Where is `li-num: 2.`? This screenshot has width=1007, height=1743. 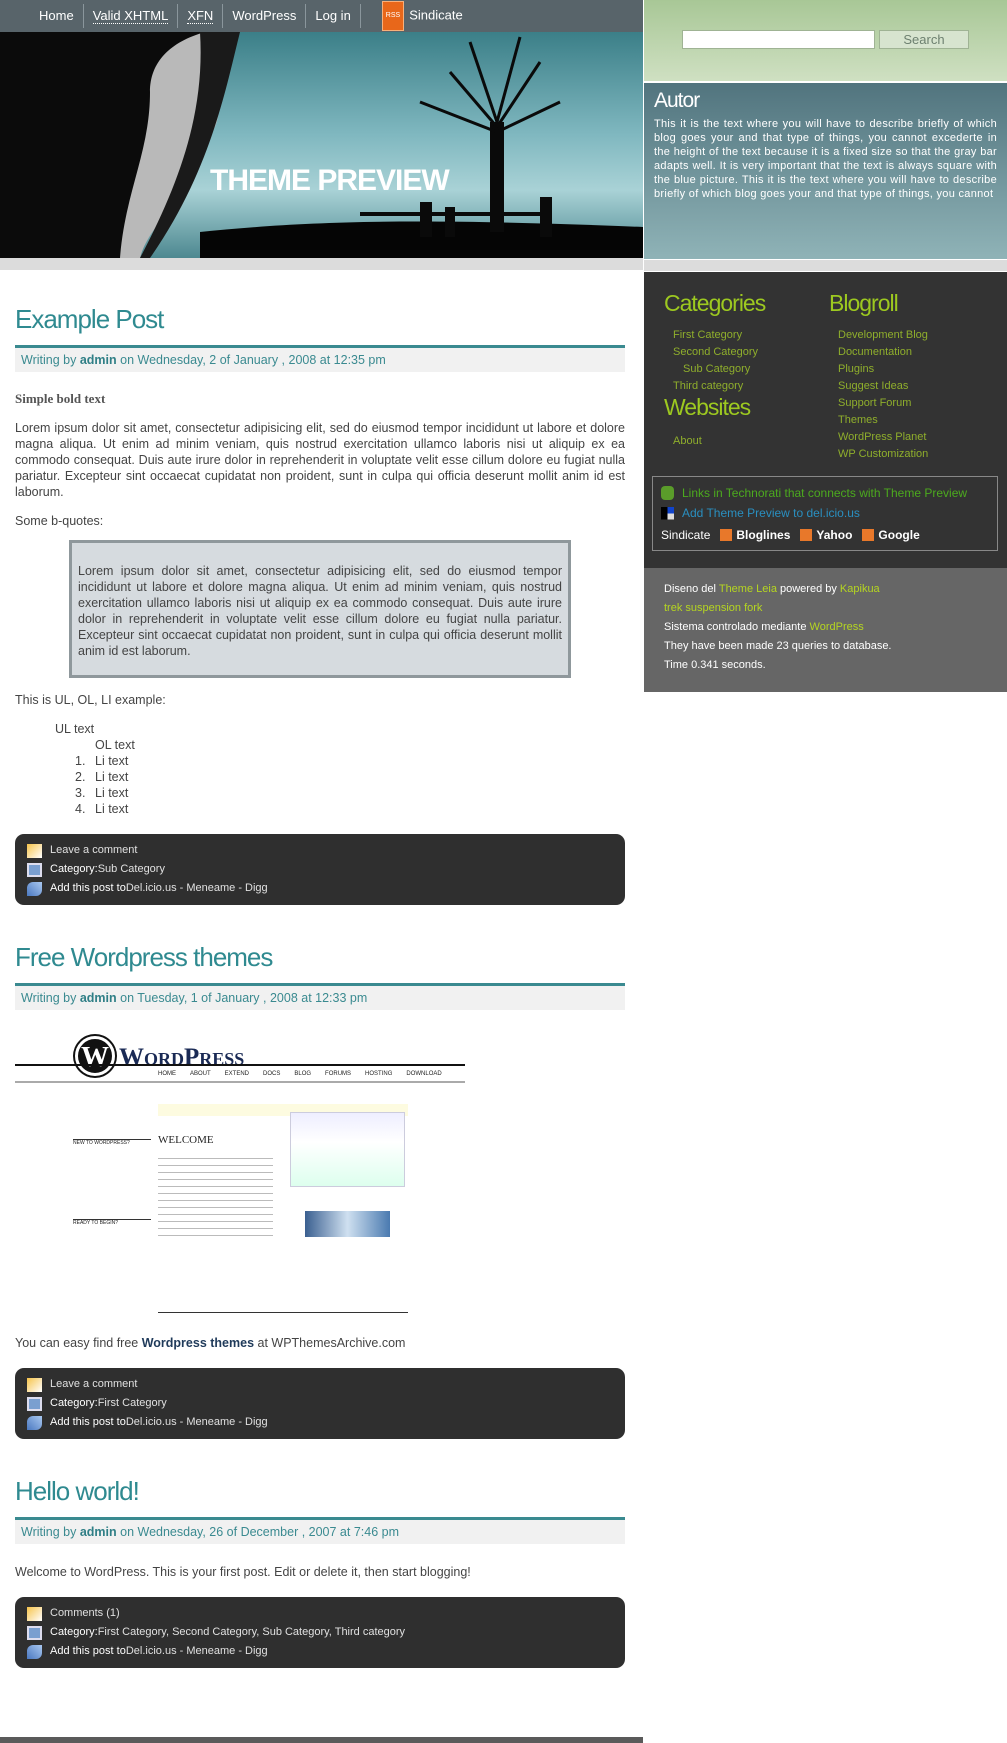
li-num: 2. is located at coordinates (80, 777).